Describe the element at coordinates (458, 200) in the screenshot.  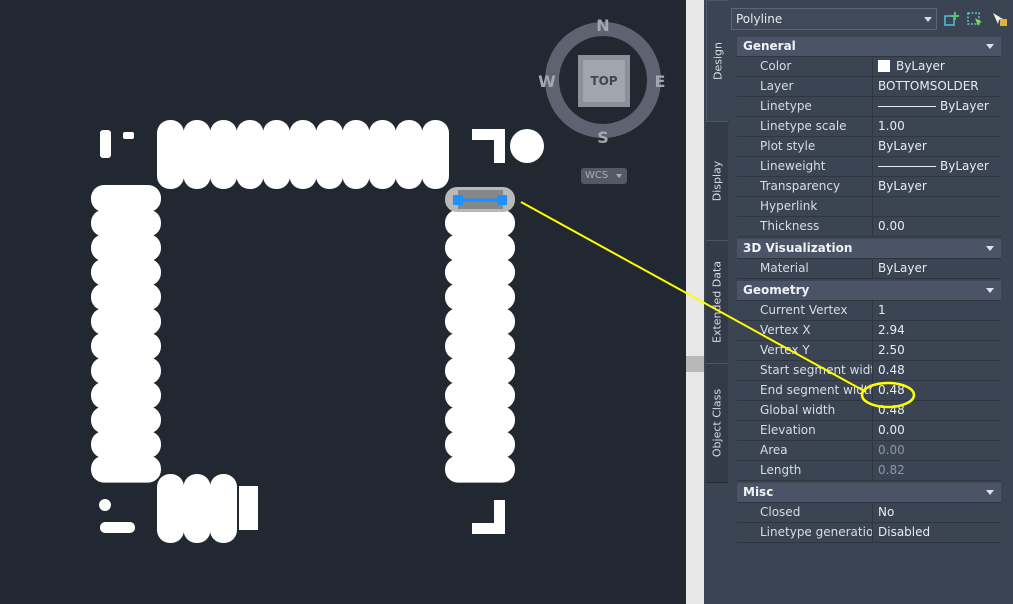
I see `grip-start` at that location.